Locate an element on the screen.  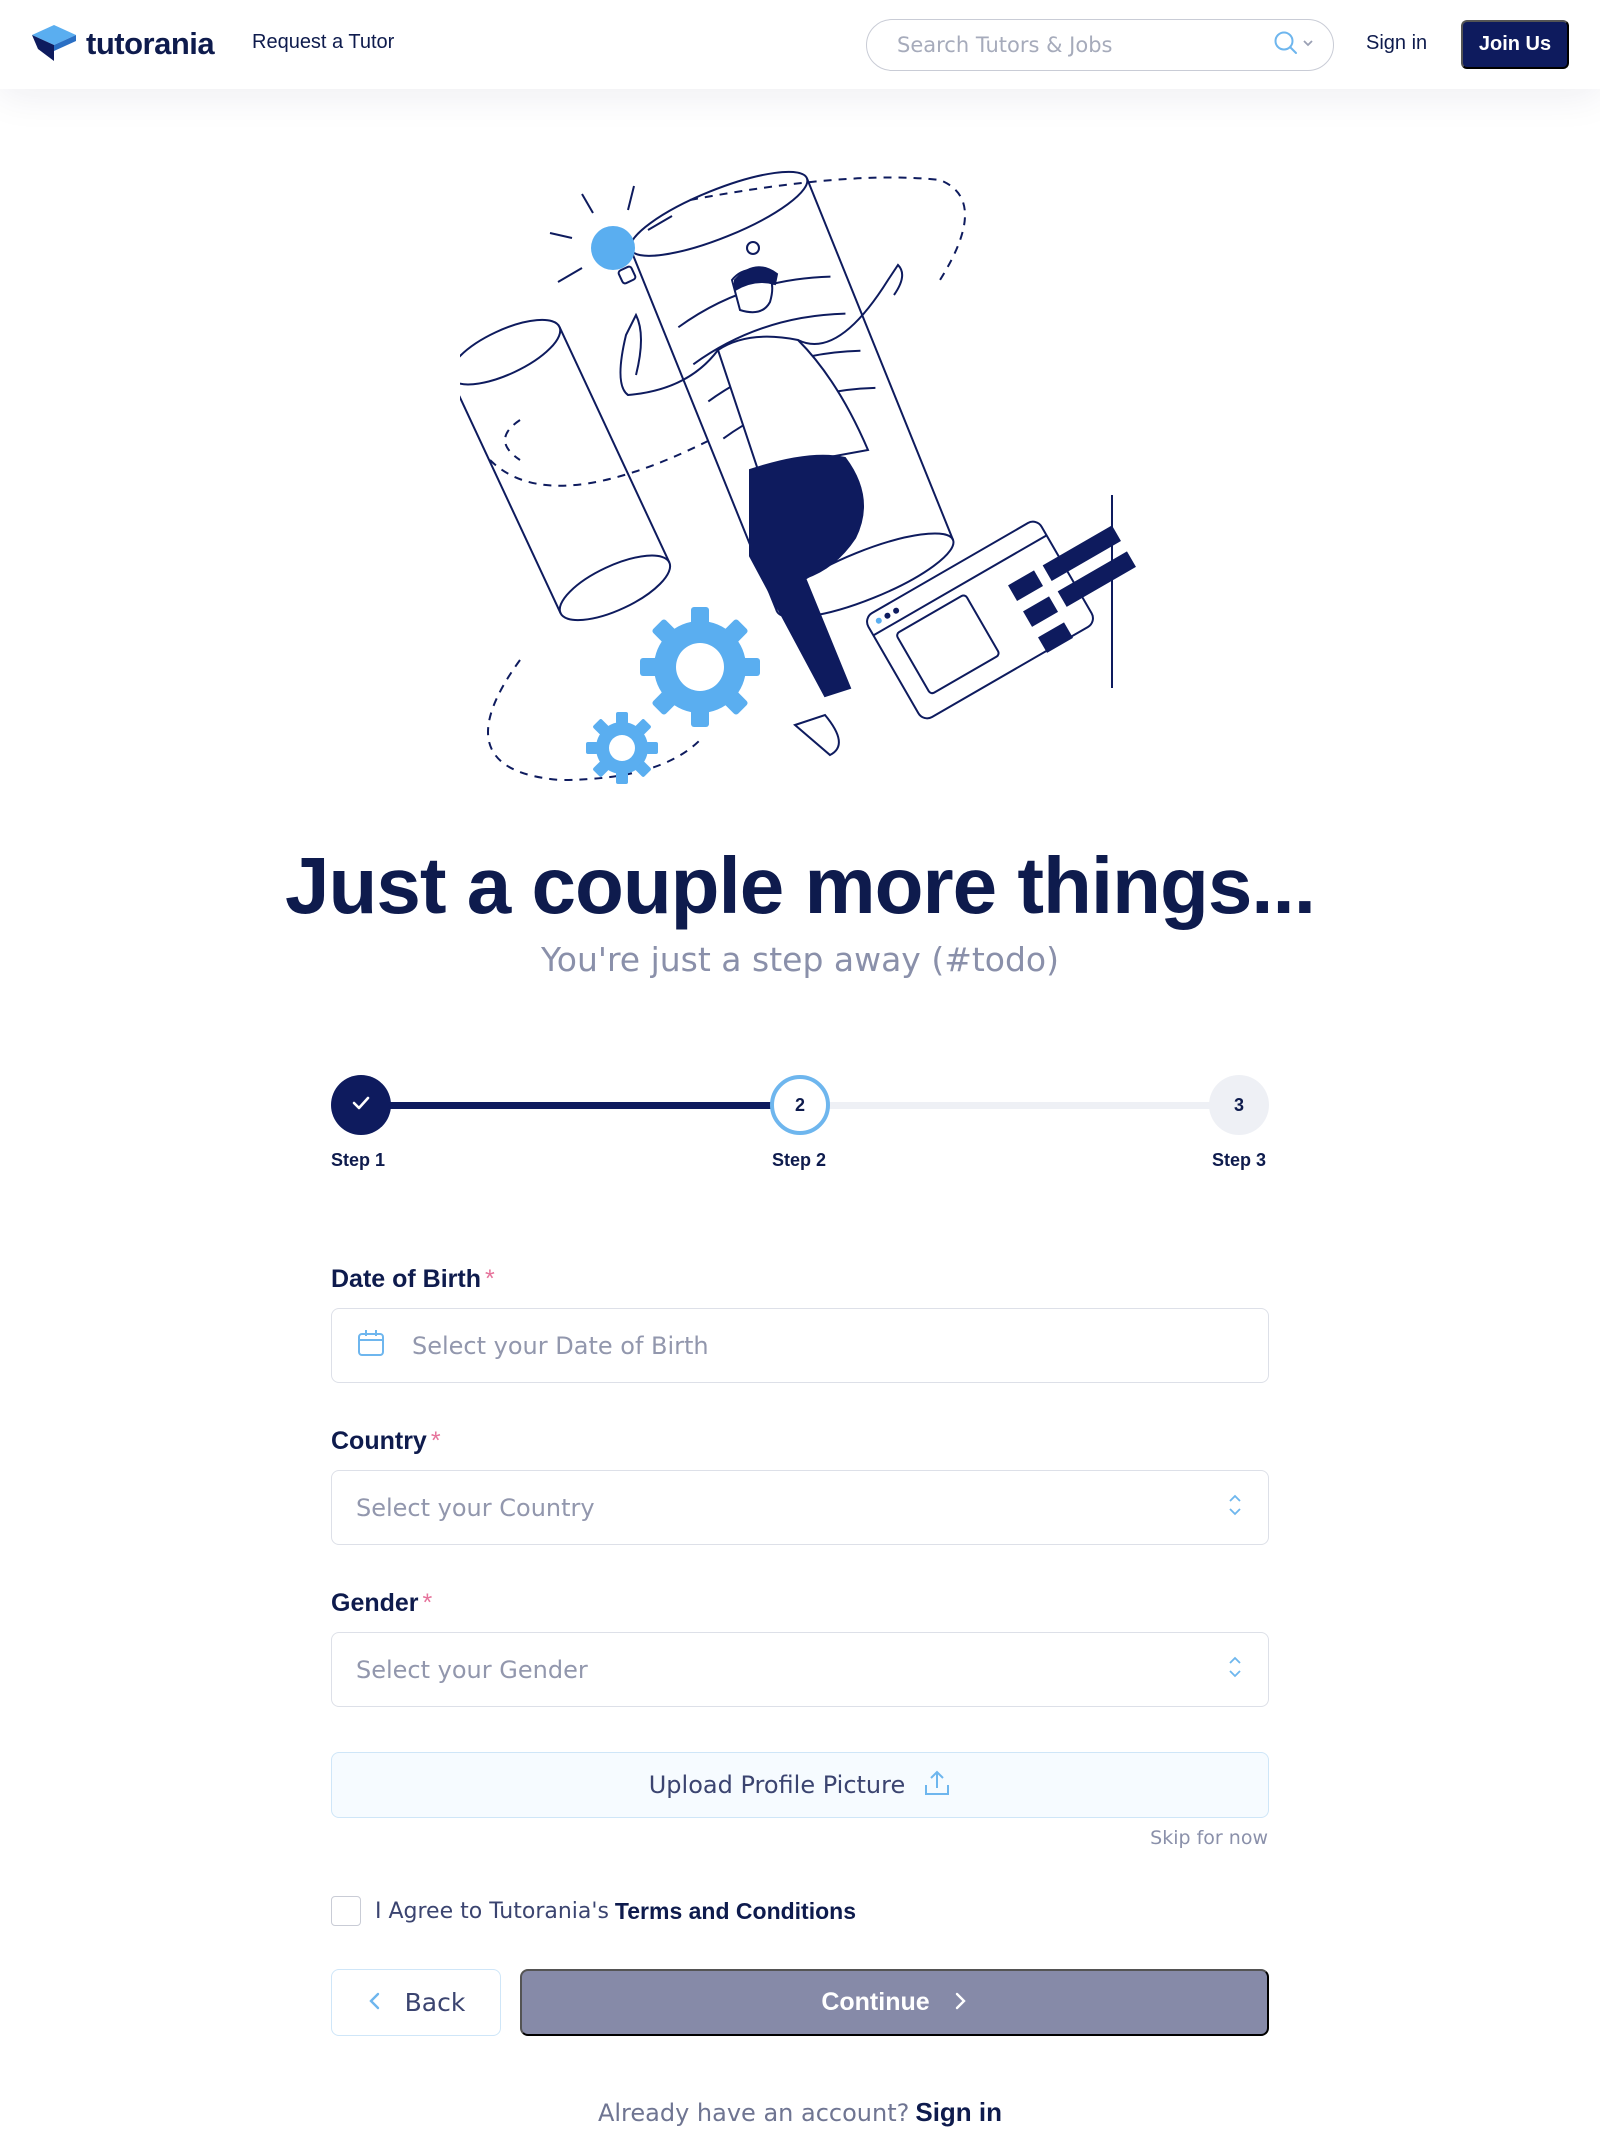
logo-text: tutorania is located at coordinates (150, 43).